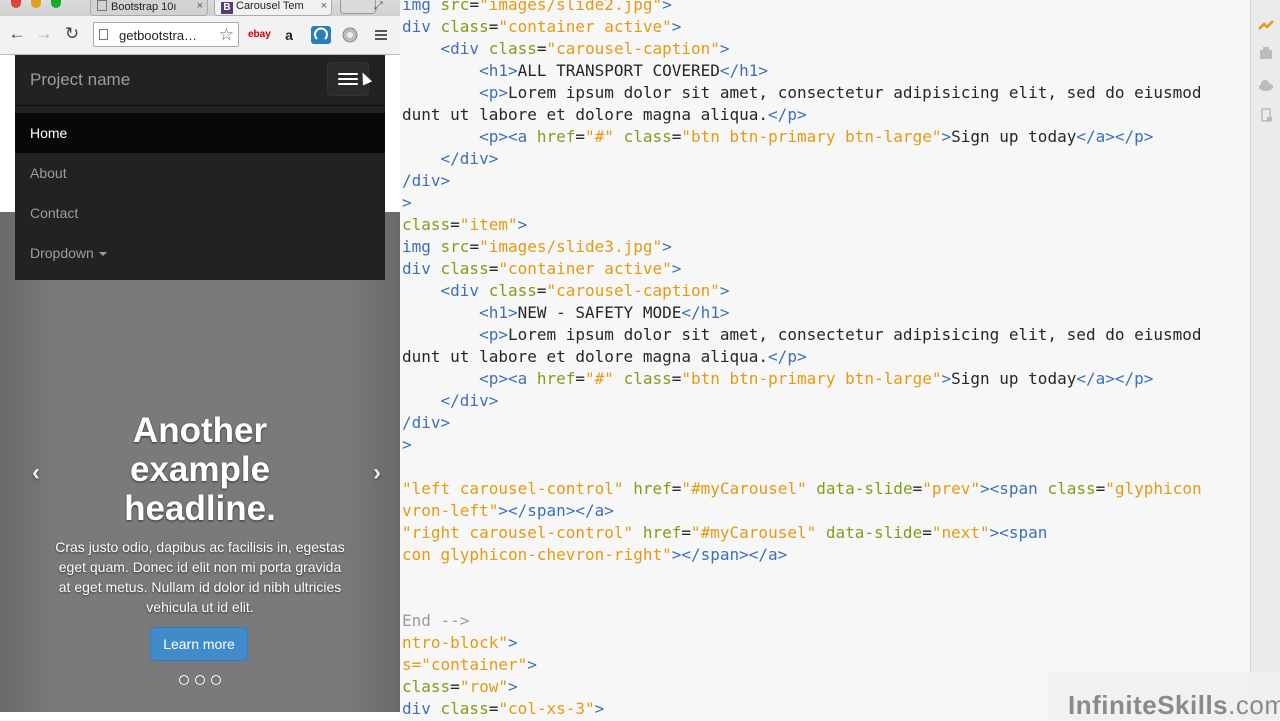  Describe the element at coordinates (62, 253) in the screenshot. I see `nav-item-label: Dropdown` at that location.